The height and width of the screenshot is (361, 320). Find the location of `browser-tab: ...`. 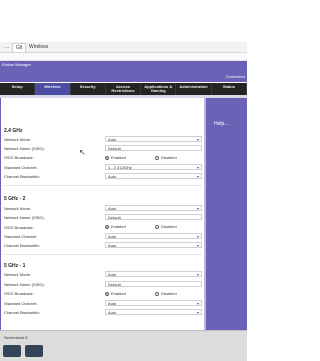

browser-tab: ... is located at coordinates (7, 47).